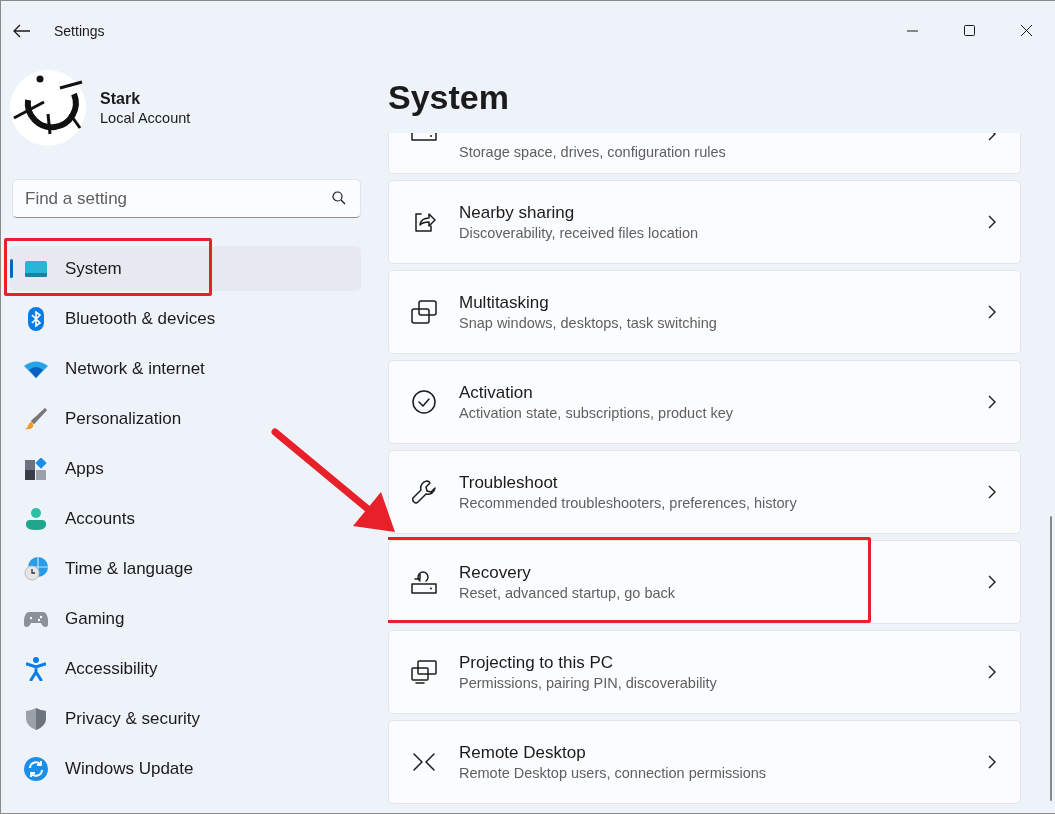  I want to click on monitor-projector-icon, so click(424, 672).